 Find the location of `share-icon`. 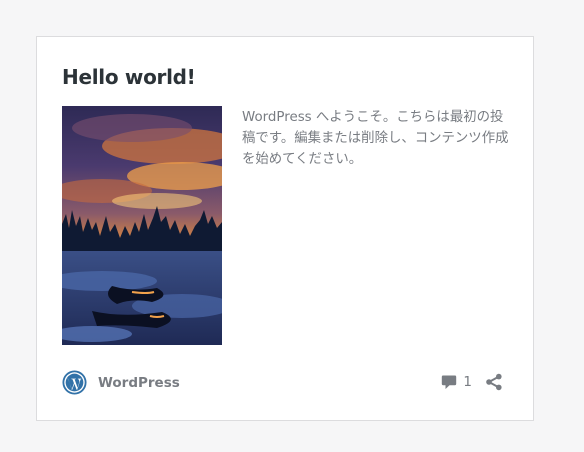

share-icon is located at coordinates (494, 382).